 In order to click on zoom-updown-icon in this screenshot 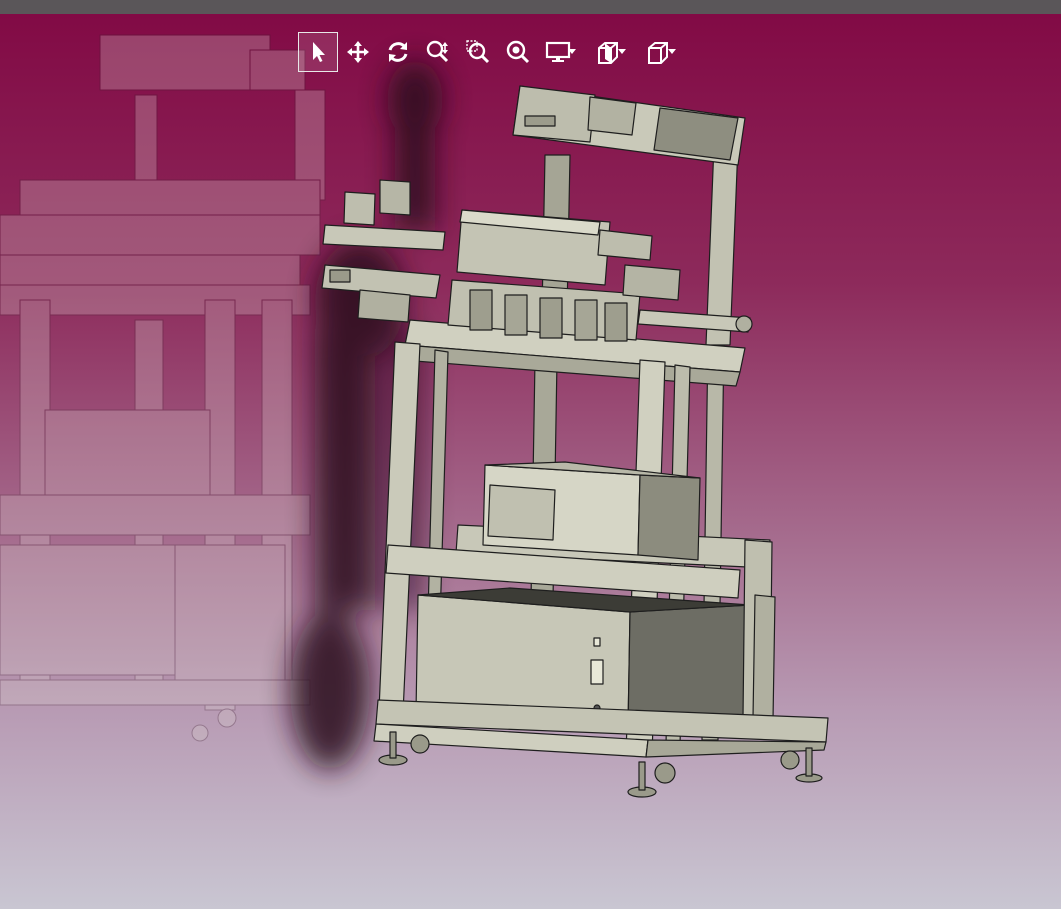, I will do `click(437, 51)`.